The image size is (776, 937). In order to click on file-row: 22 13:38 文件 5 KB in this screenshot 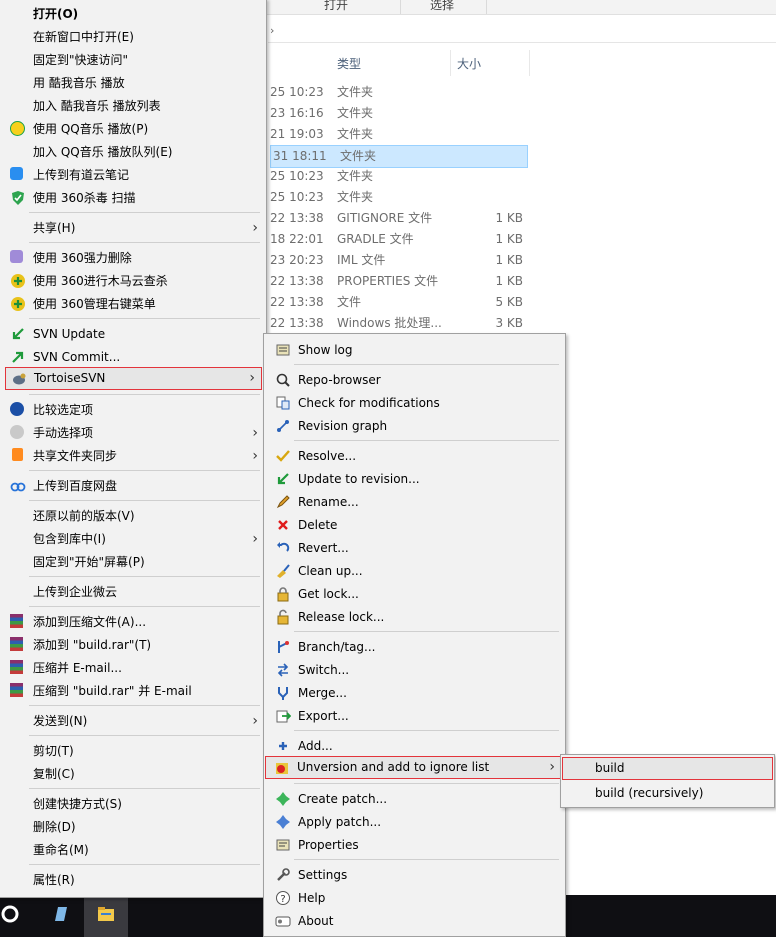, I will do `click(398, 302)`.